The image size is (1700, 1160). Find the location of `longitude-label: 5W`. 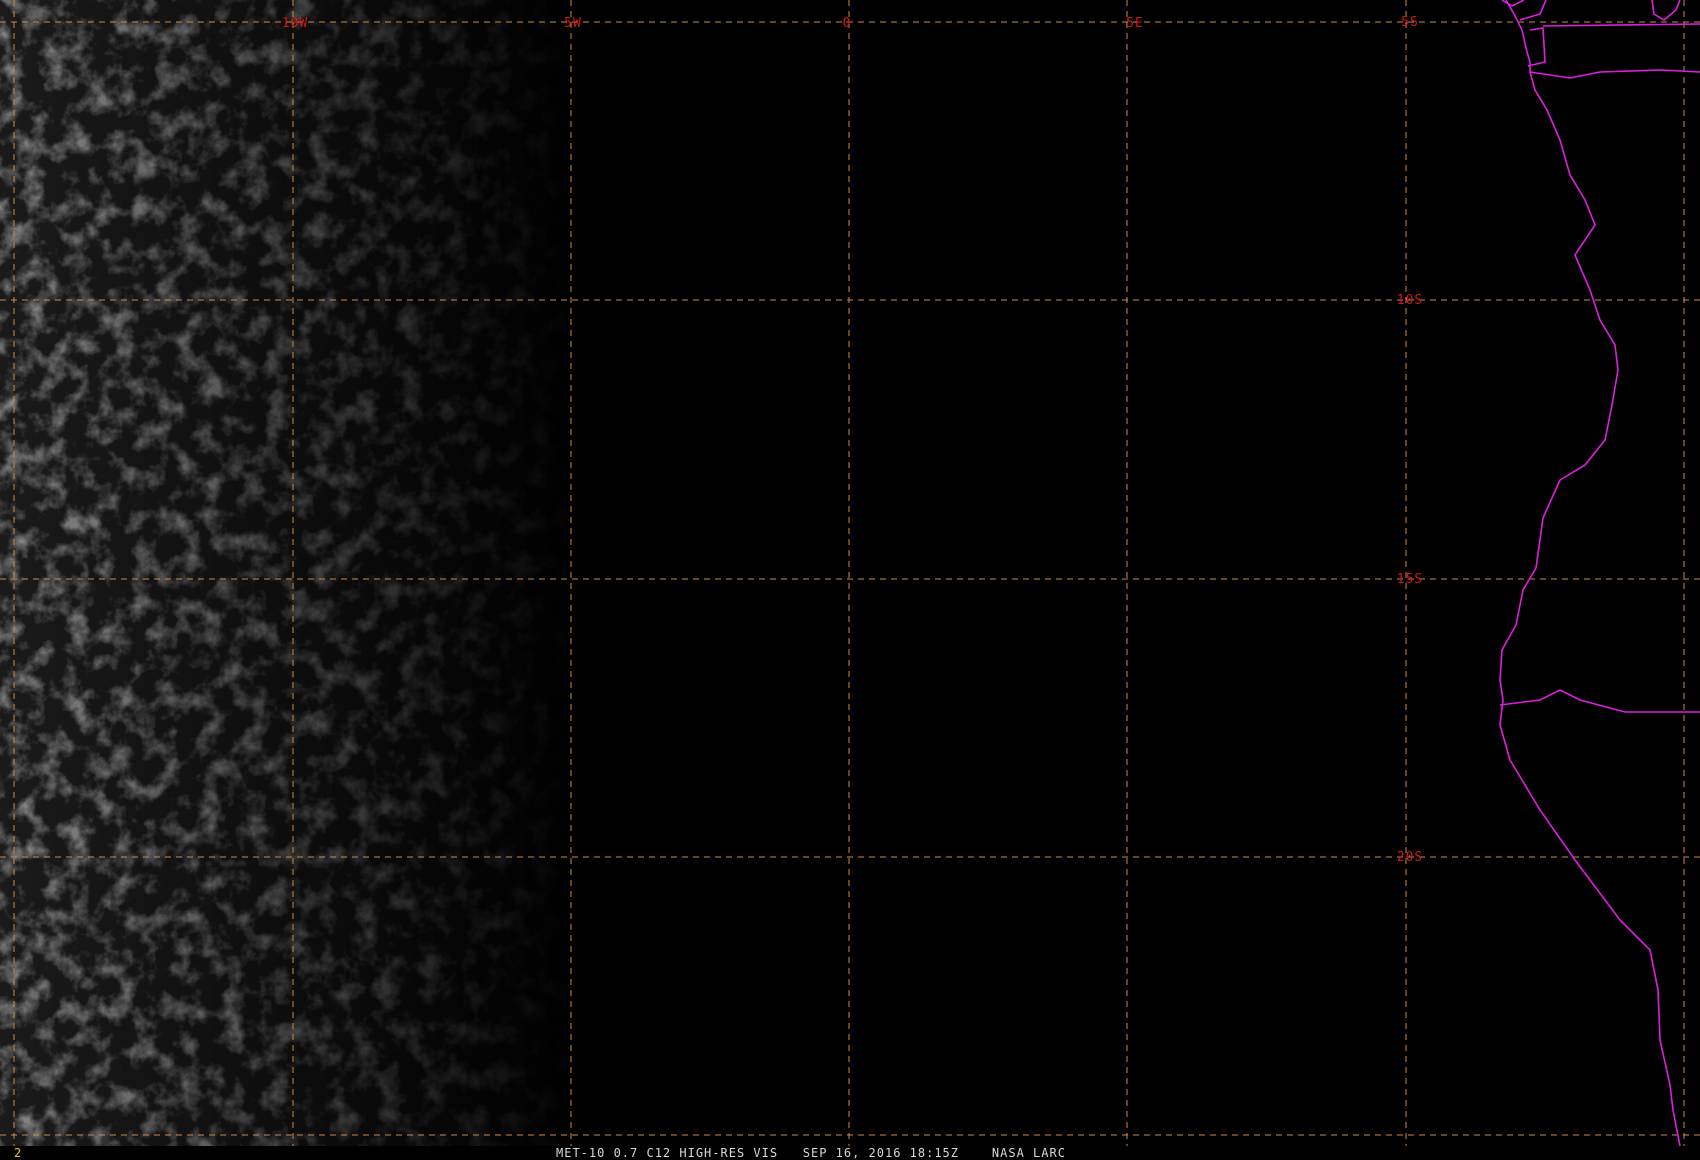

longitude-label: 5W is located at coordinates (573, 23).